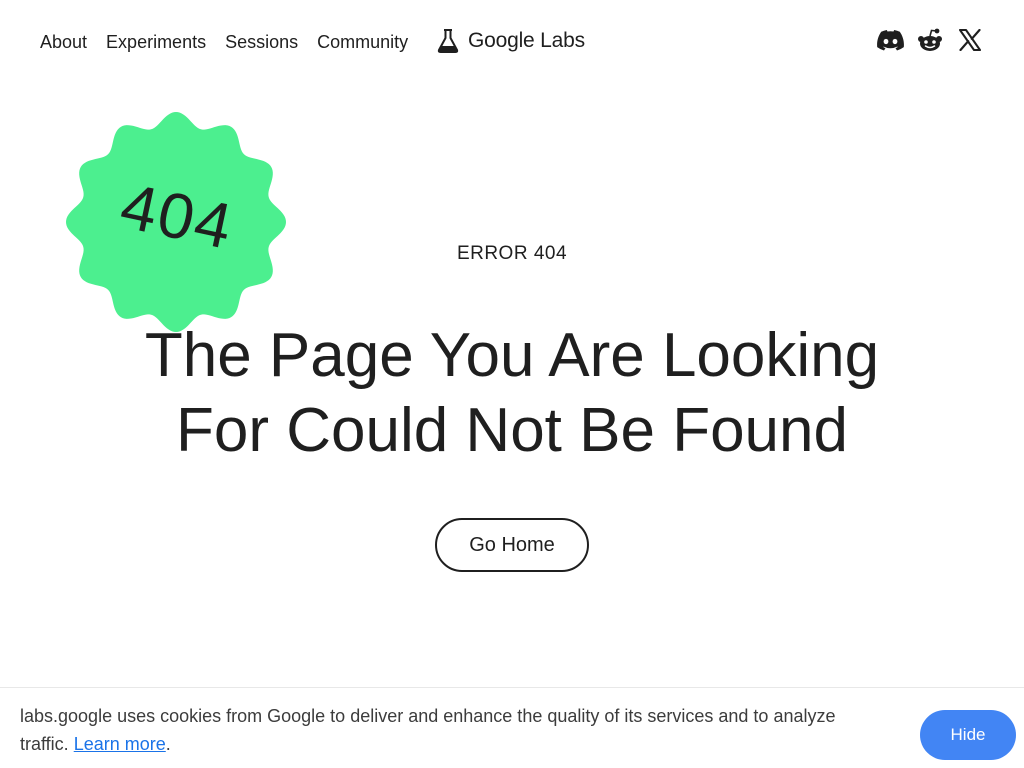  I want to click on hide-cookie-button: Hide, so click(968, 735).